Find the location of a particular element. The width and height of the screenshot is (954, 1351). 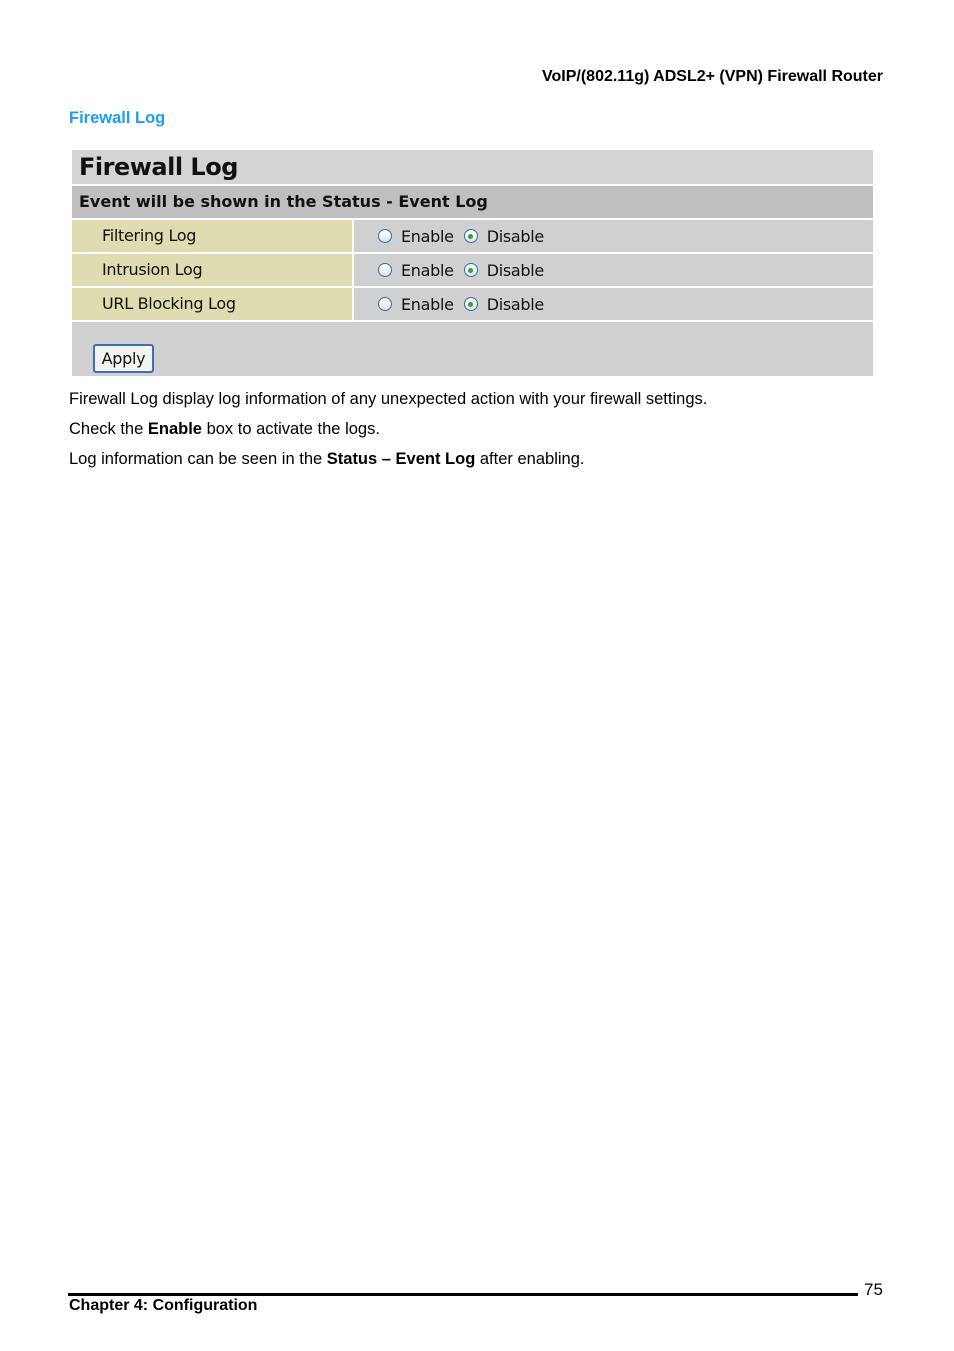

text: box to activate the logs. is located at coordinates (290, 429).